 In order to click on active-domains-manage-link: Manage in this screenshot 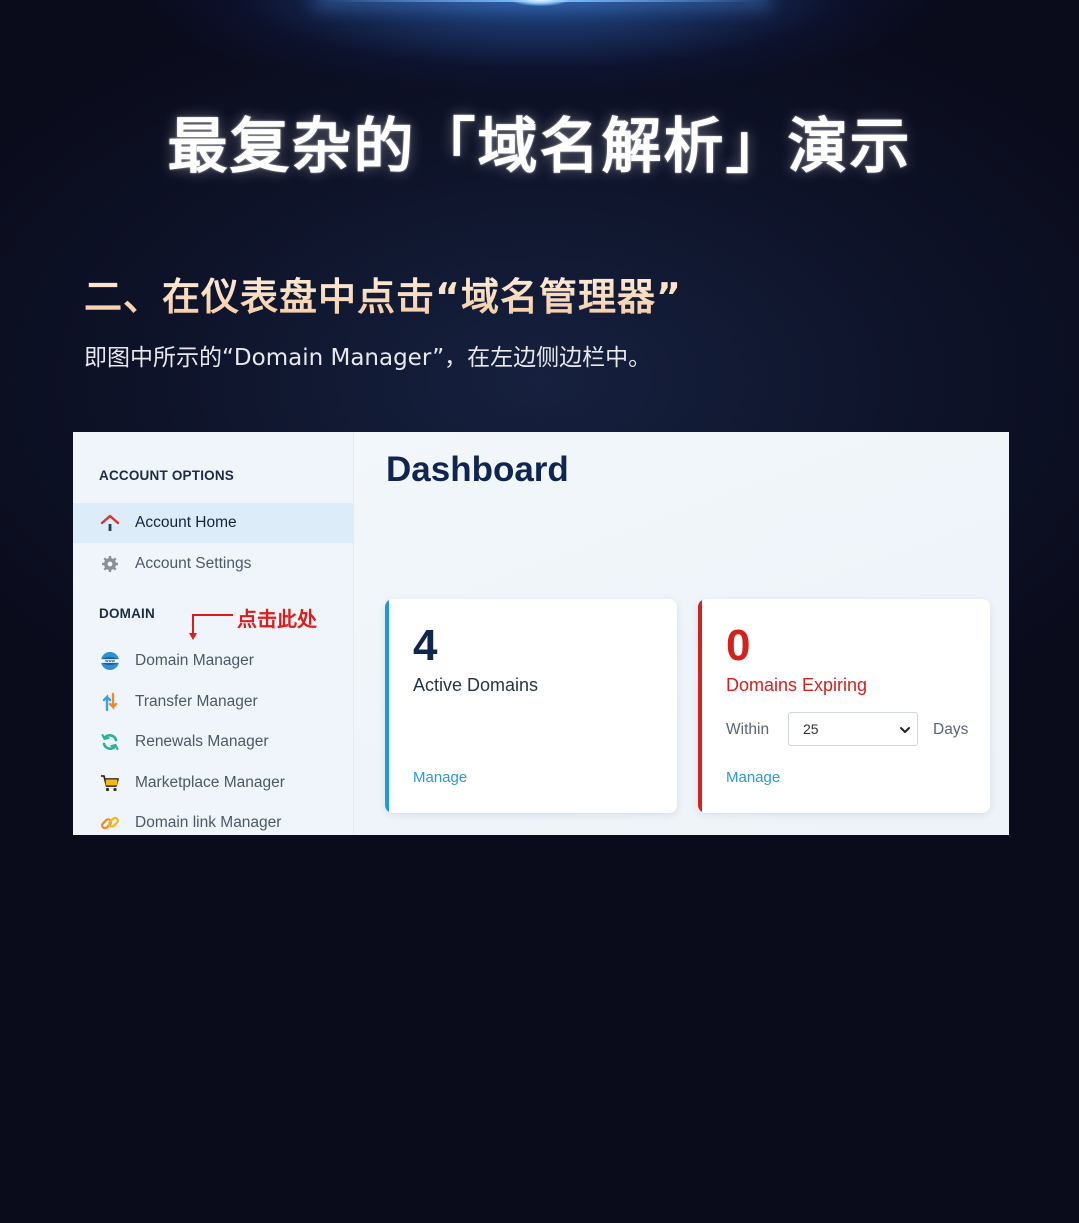, I will do `click(440, 777)`.